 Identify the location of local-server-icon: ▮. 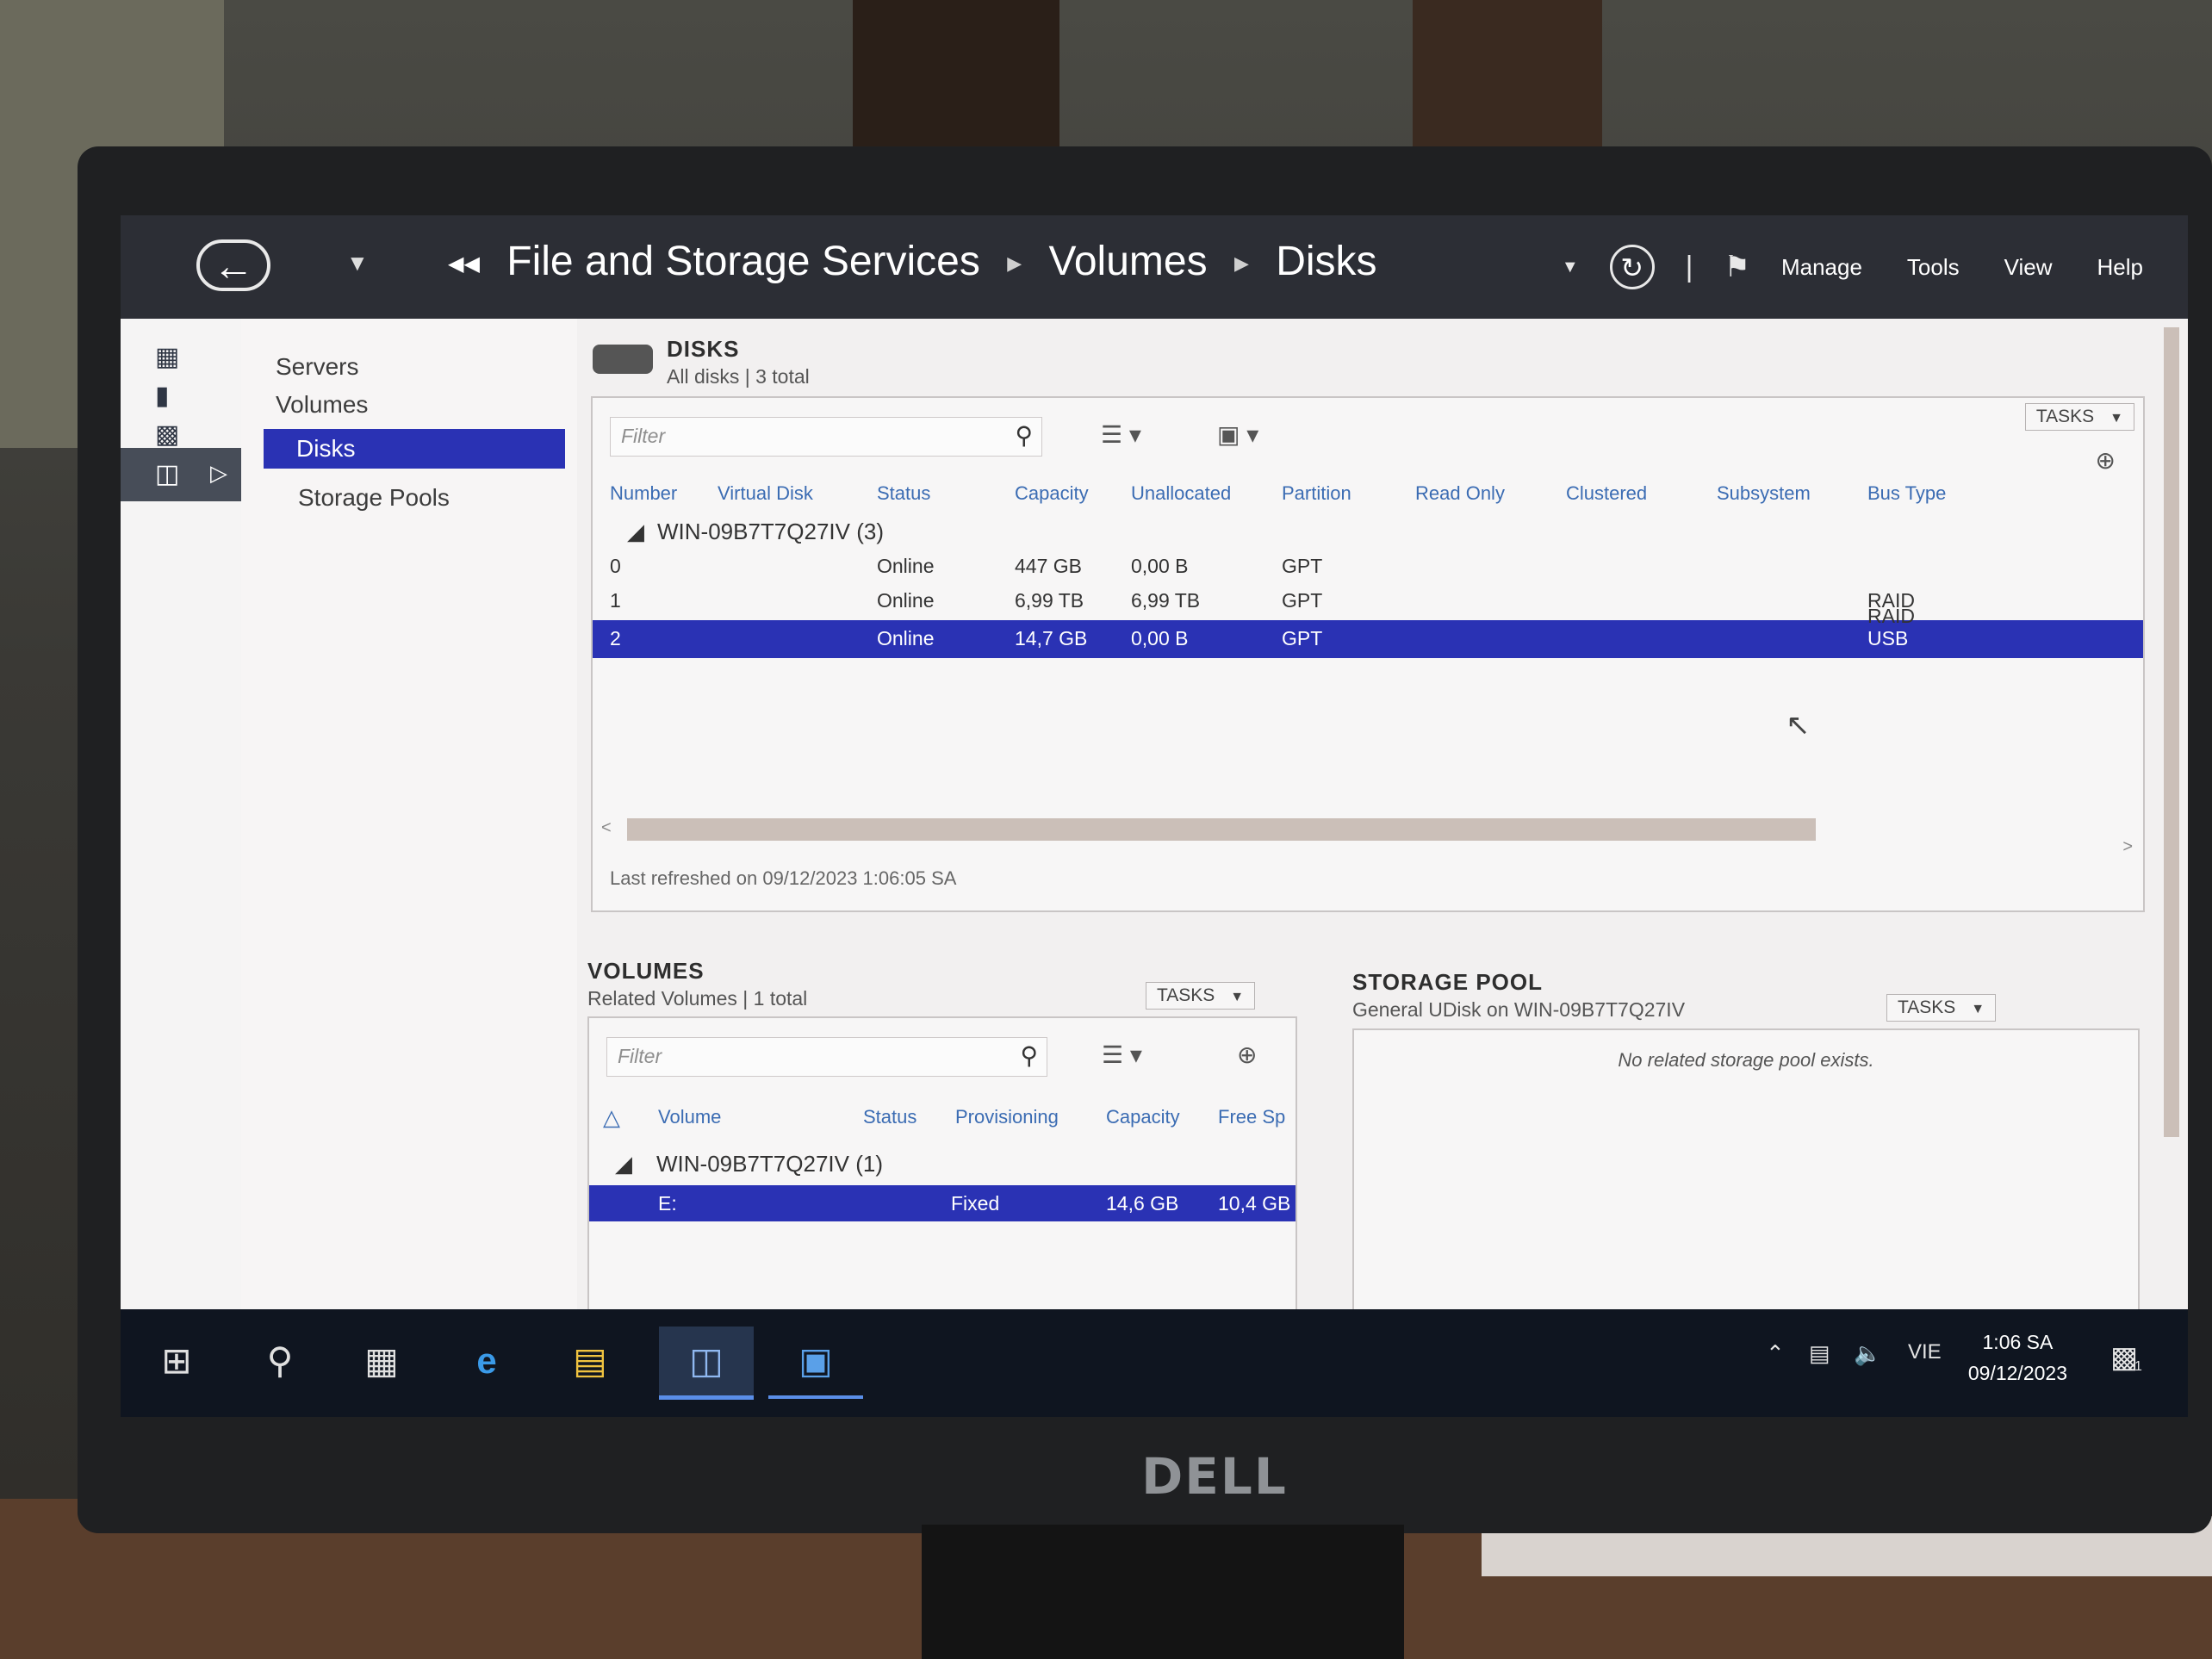
(174, 396).